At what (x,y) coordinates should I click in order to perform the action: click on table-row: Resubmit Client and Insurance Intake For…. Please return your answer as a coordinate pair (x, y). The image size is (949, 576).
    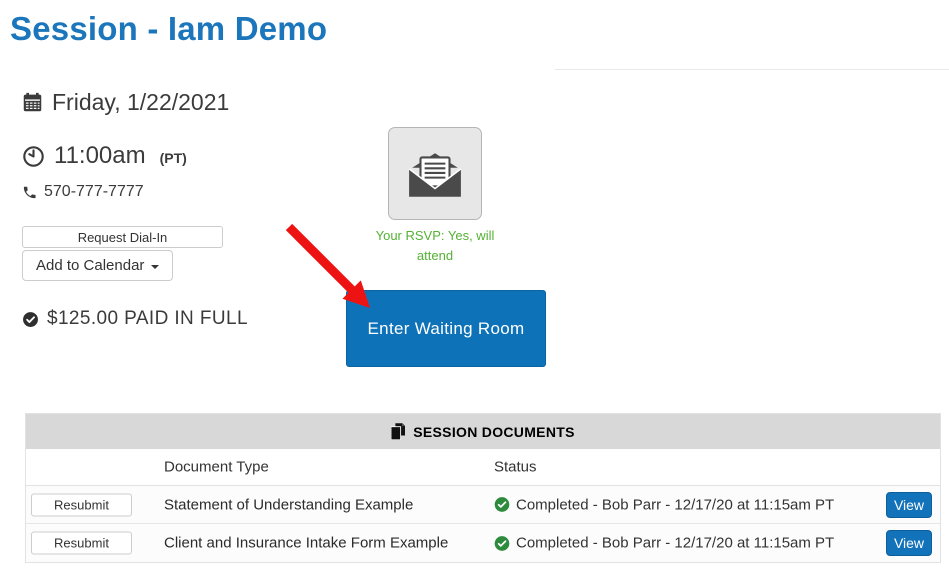
    Looking at the image, I should click on (483, 543).